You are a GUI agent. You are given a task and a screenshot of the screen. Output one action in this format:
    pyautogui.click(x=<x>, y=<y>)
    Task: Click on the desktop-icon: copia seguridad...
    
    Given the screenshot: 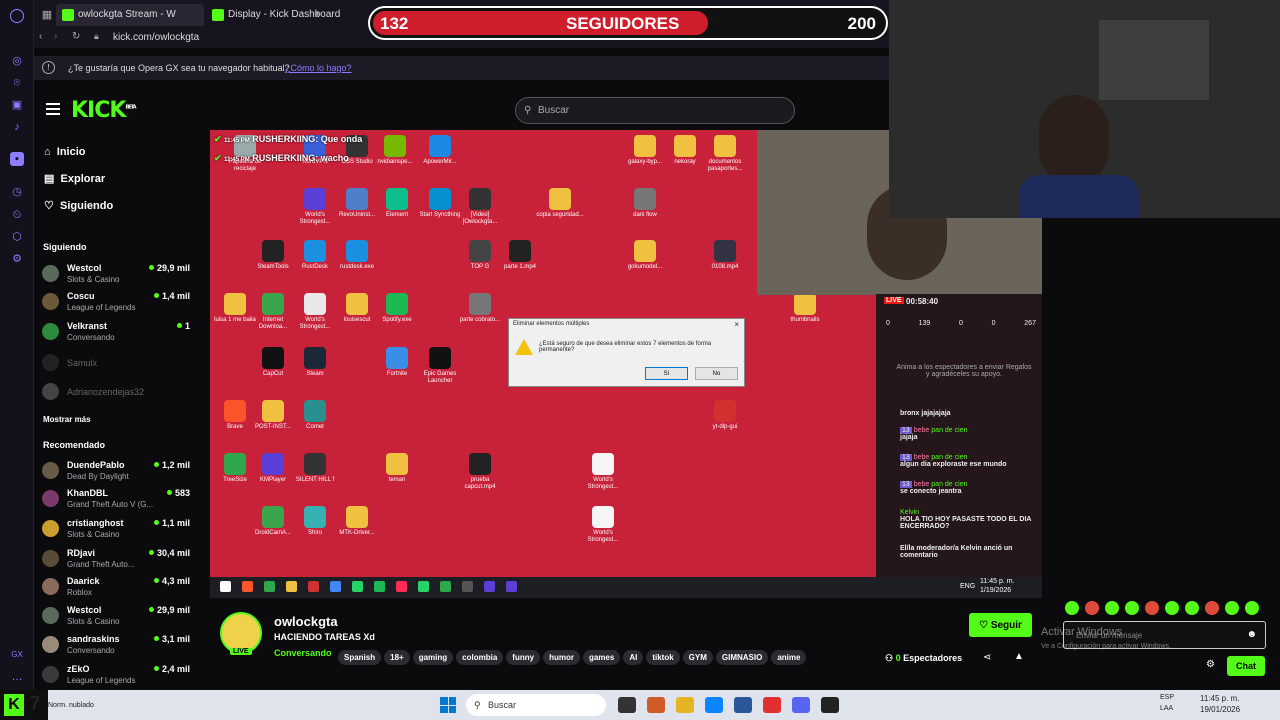 What is the action you would take?
    pyautogui.click(x=560, y=203)
    